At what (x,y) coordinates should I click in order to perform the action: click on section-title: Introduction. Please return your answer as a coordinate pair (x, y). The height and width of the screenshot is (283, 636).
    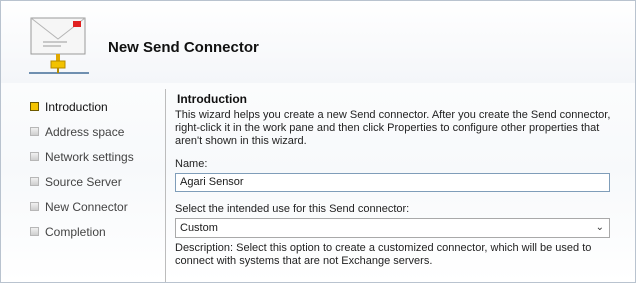
    Looking at the image, I should click on (212, 99).